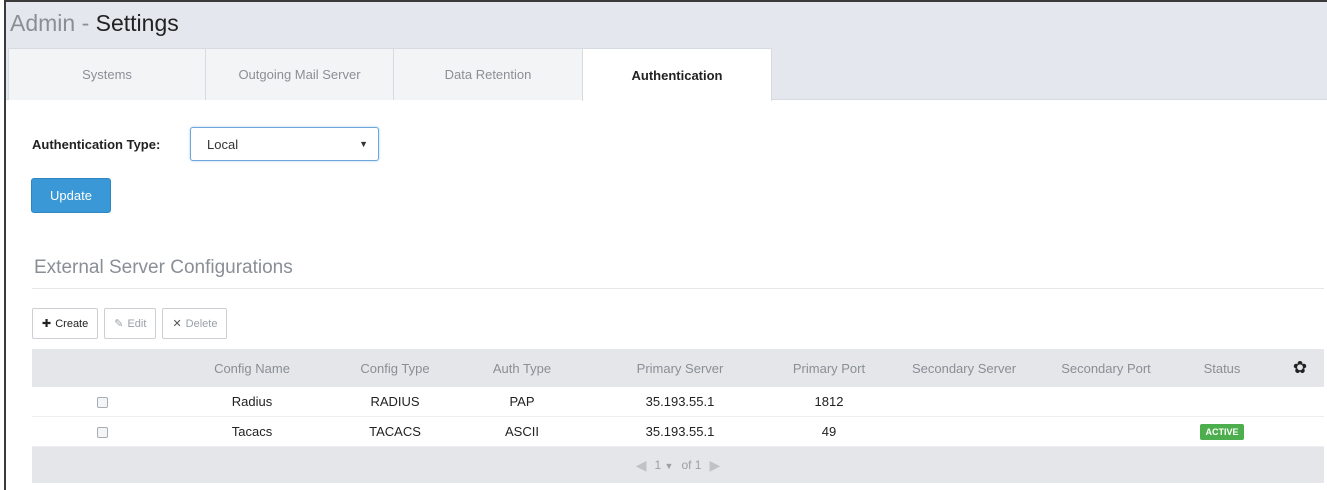 The width and height of the screenshot is (1327, 490). Describe the element at coordinates (669, 466) in the screenshot. I see `page-caret: ▼` at that location.